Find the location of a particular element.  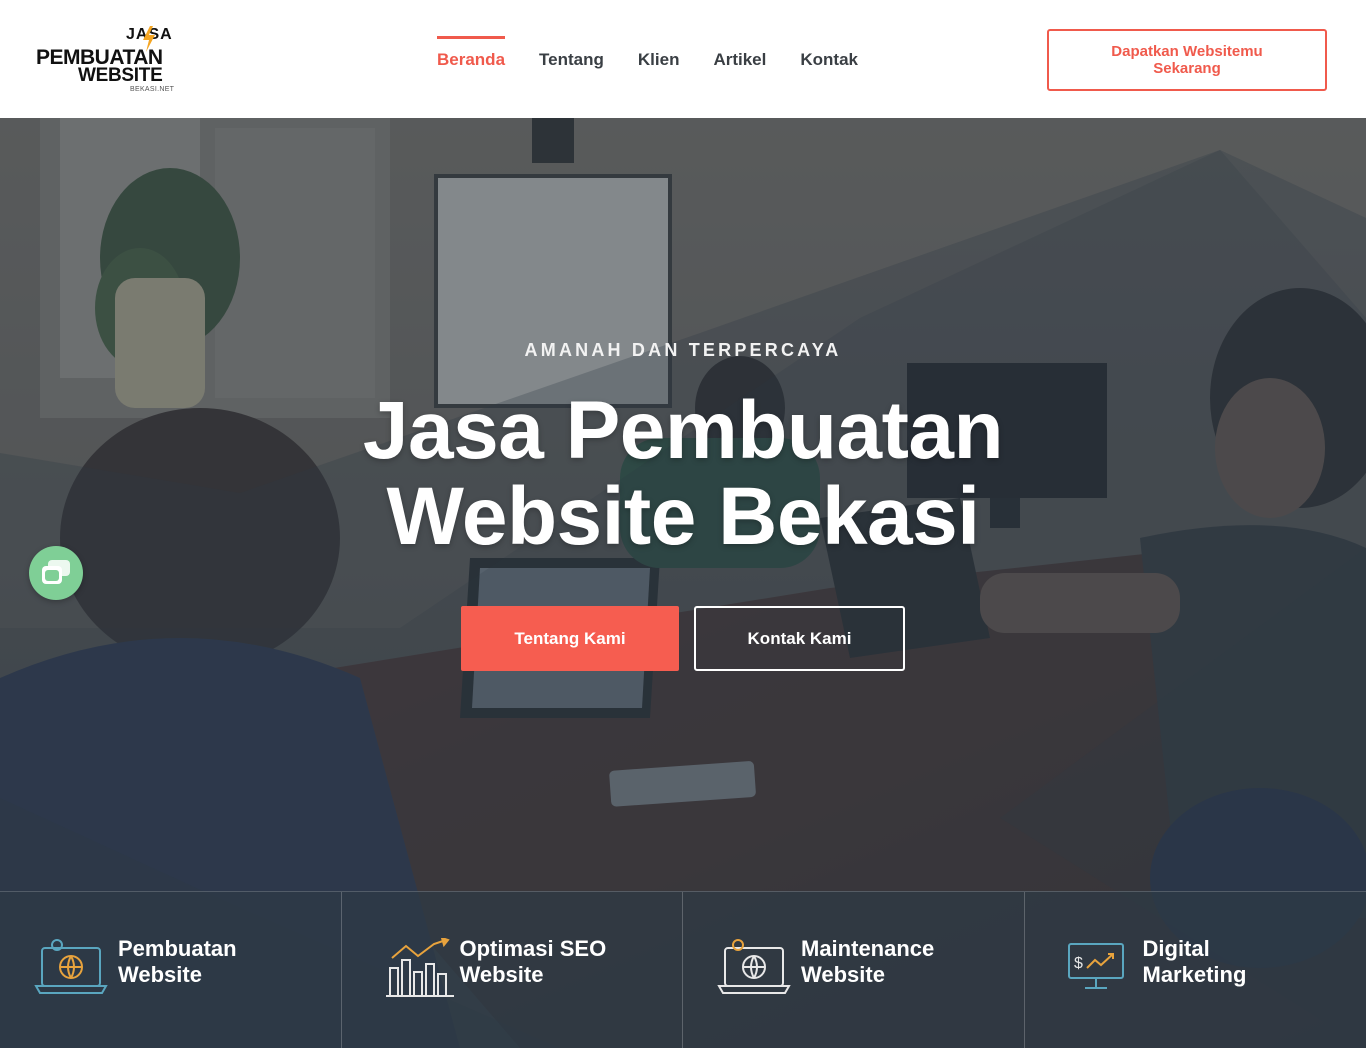

nav-item-beranda: Beranda is located at coordinates (471, 59).